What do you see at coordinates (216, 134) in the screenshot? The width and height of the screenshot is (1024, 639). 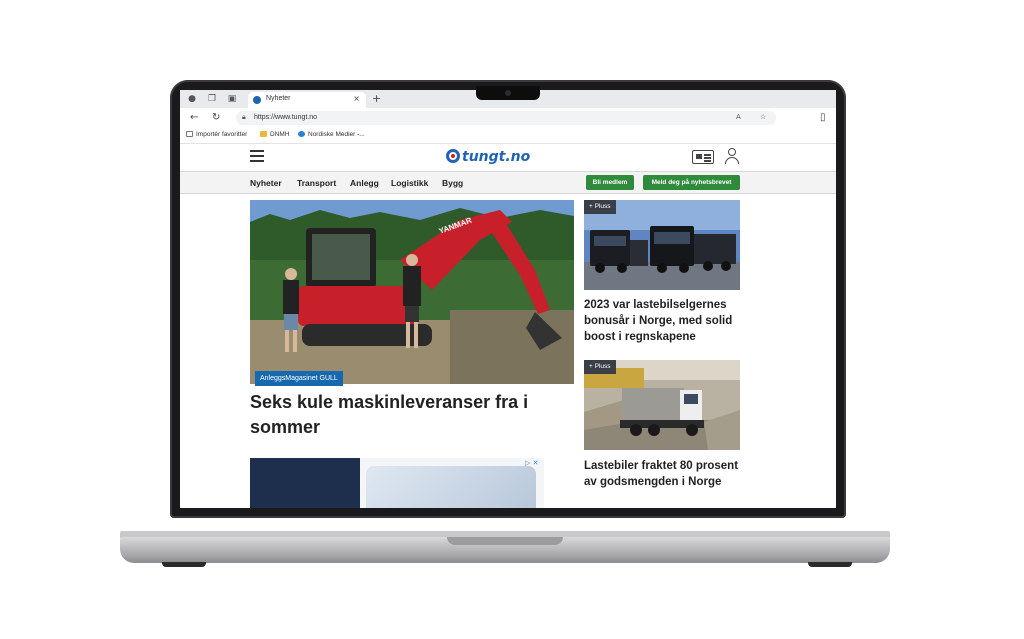 I see `bookmark-import-favorites: Importér favoritter` at bounding box center [216, 134].